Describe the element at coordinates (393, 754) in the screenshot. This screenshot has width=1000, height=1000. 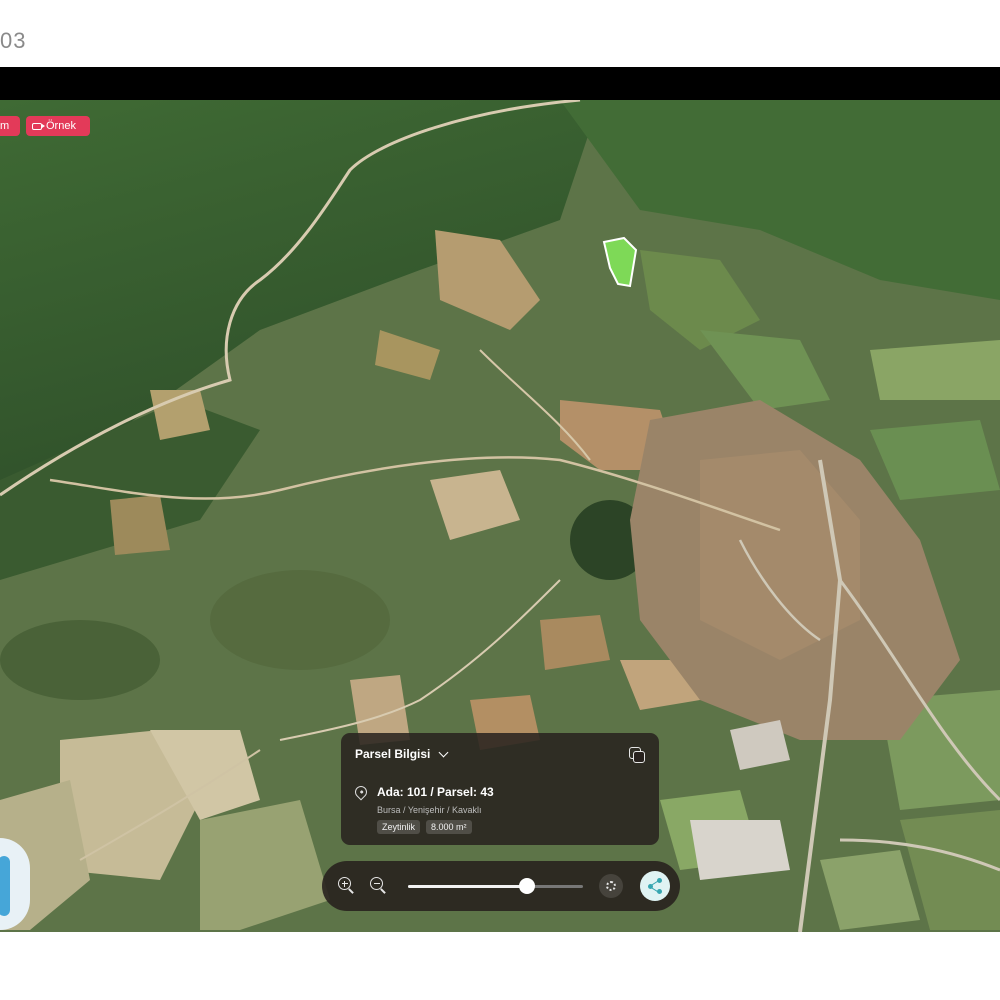
I see `parcel-info-title: Parsel Bilgisi` at that location.